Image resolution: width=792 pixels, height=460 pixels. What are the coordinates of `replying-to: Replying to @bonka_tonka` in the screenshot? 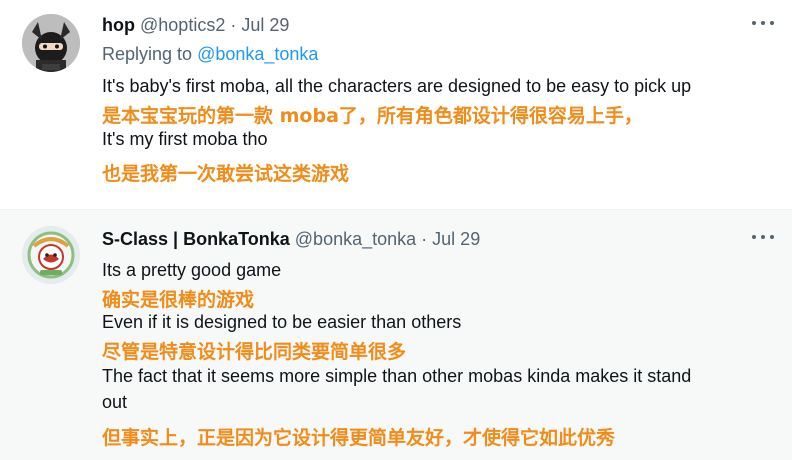 It's located at (210, 54).